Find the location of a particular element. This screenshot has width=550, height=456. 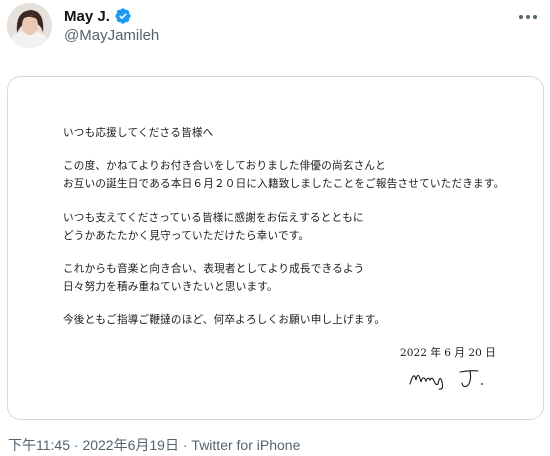

letter-line: 今後ともご指導ご鞭撻のほど、何卒よろしくお願い申し上げます。 is located at coordinates (224, 320).